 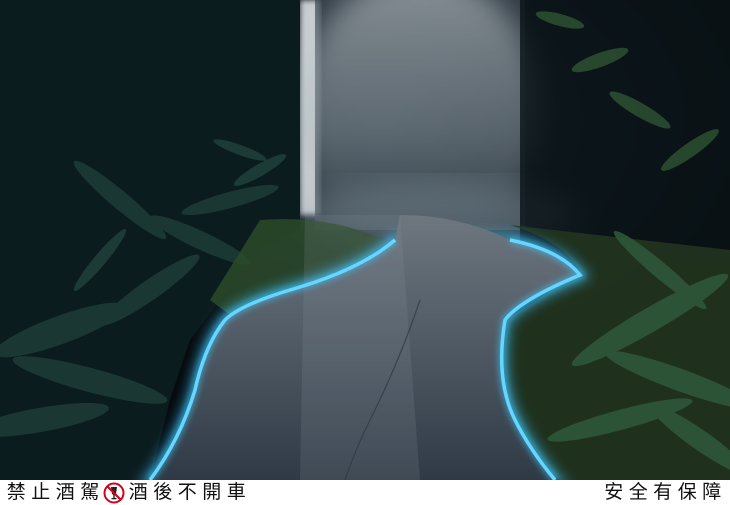 What do you see at coordinates (126, 492) in the screenshot?
I see `warning-part-1: 禁 止 酒 駕 酒 後 不 開 車` at bounding box center [126, 492].